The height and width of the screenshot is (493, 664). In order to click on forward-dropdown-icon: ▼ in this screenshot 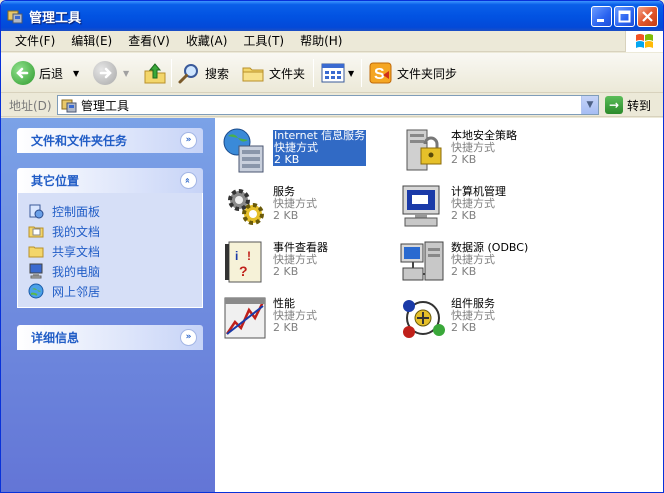, I will do `click(126, 73)`.